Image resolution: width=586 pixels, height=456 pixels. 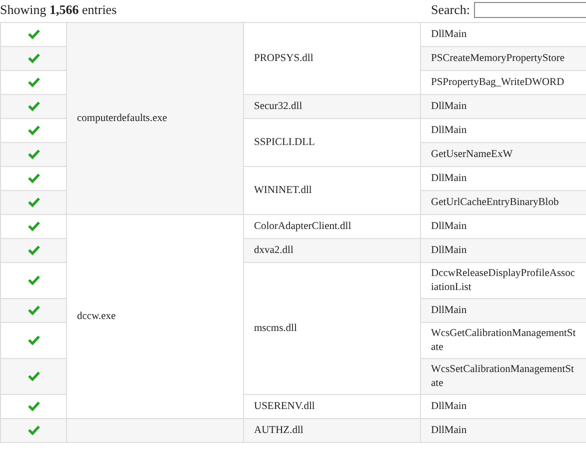 What do you see at coordinates (503, 58) in the screenshot?
I see `function-cell: PSCreateMemoryPropertyStore` at bounding box center [503, 58].